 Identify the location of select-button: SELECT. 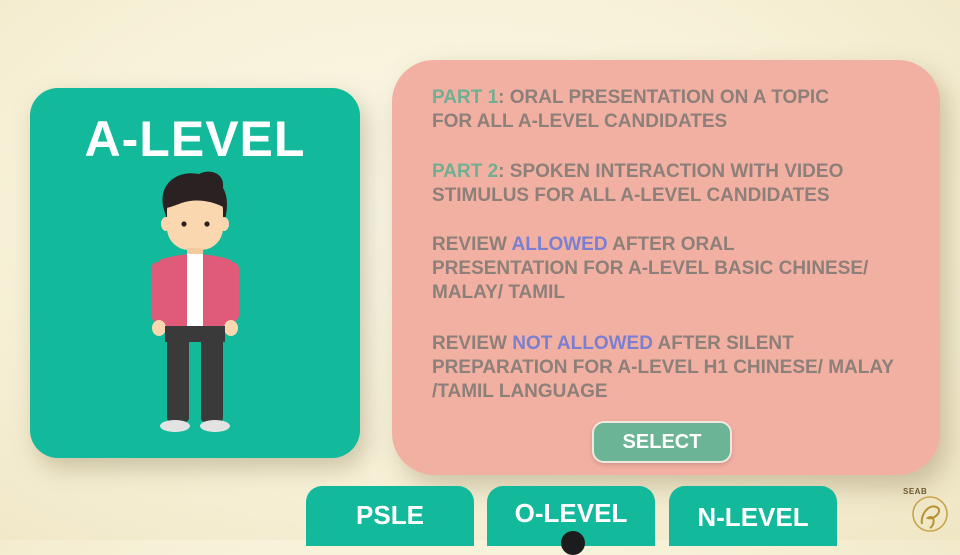
(662, 442).